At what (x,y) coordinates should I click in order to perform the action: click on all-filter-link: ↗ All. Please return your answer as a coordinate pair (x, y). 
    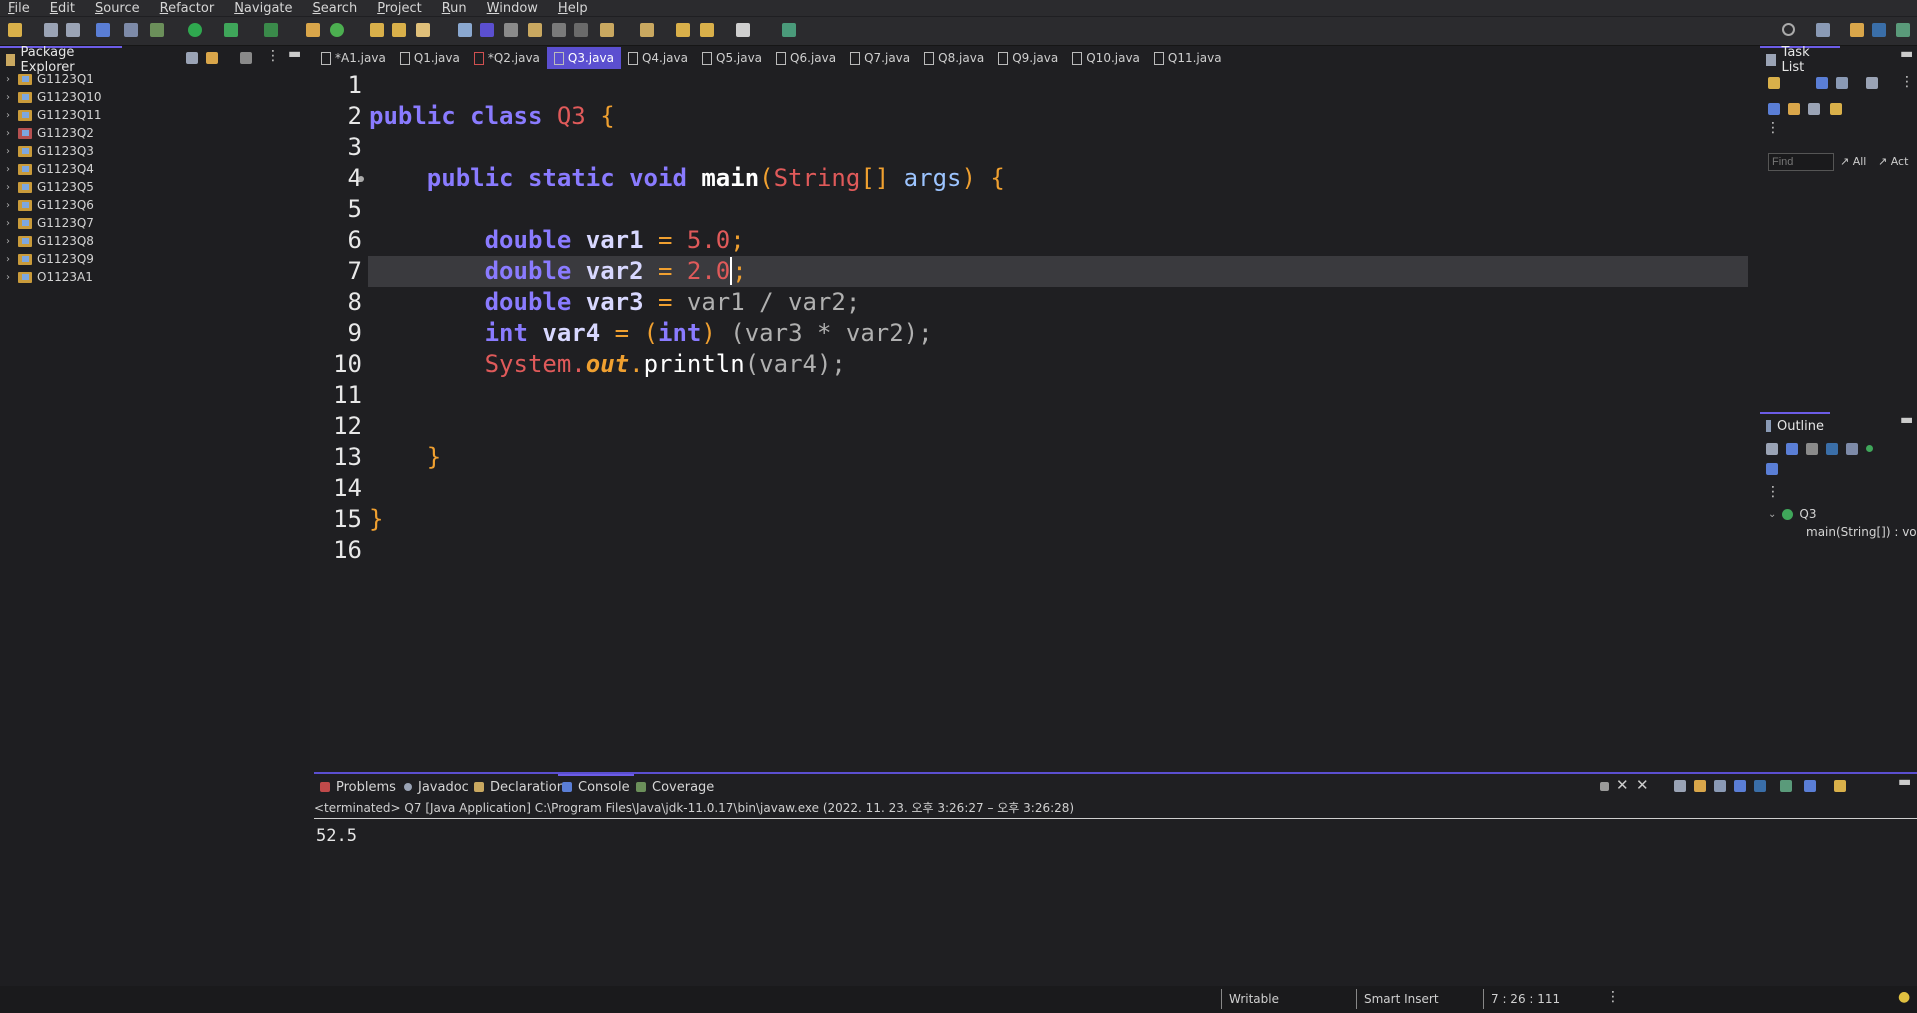
    Looking at the image, I should click on (1853, 161).